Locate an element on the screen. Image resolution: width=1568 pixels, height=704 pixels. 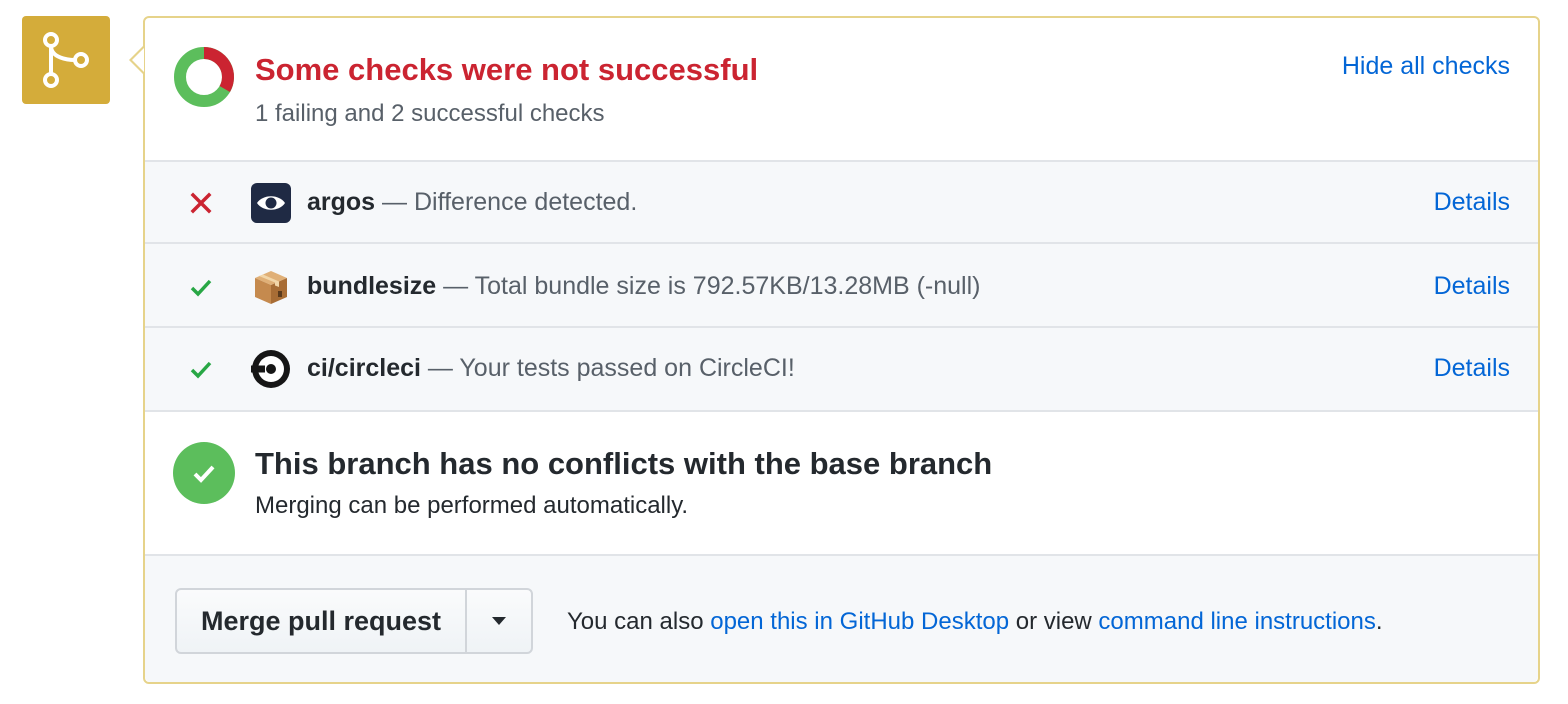
open-in-desktop-link: open this in GitHub Desktop is located at coordinates (859, 621).